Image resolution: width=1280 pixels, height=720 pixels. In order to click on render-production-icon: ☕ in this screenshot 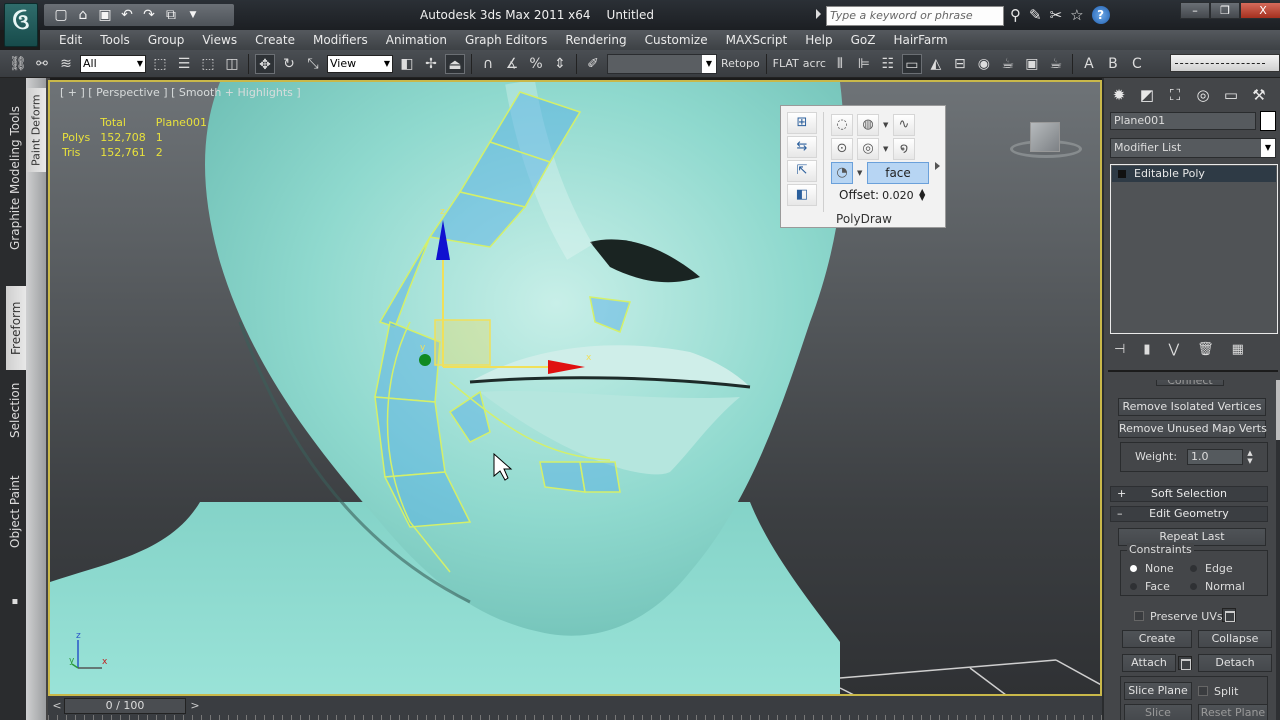, I will do `click(1056, 64)`.